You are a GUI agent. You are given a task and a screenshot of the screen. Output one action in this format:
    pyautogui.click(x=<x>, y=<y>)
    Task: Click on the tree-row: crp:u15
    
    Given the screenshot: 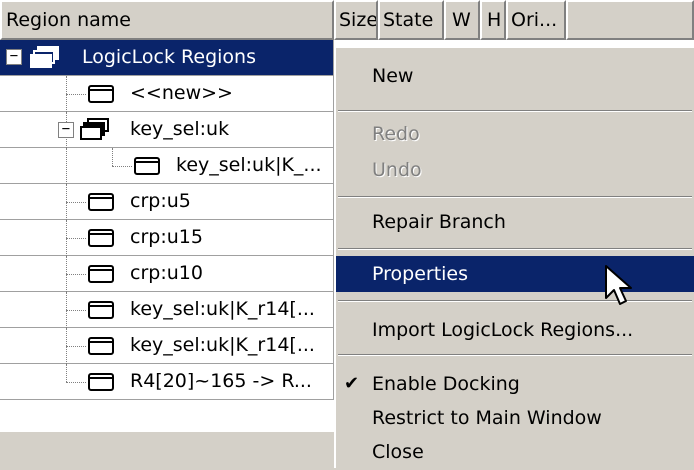 What is the action you would take?
    pyautogui.click(x=167, y=238)
    